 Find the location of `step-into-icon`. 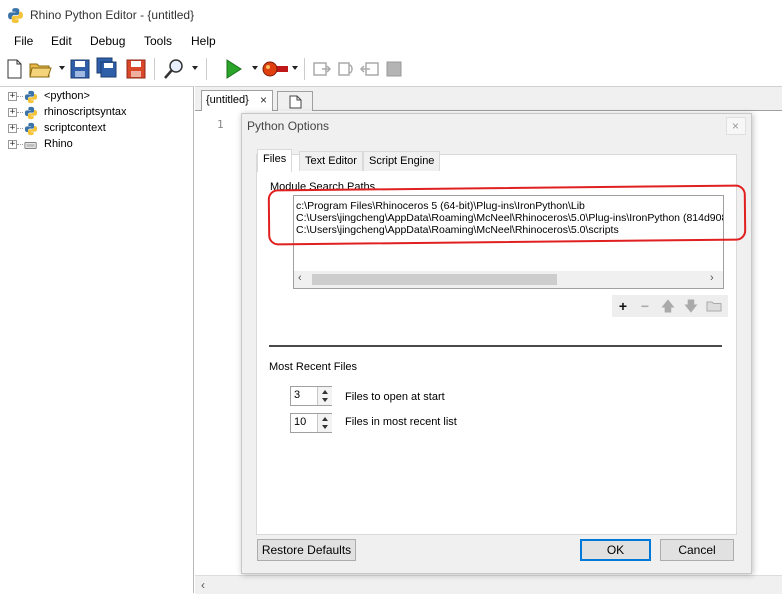

step-into-icon is located at coordinates (322, 69).